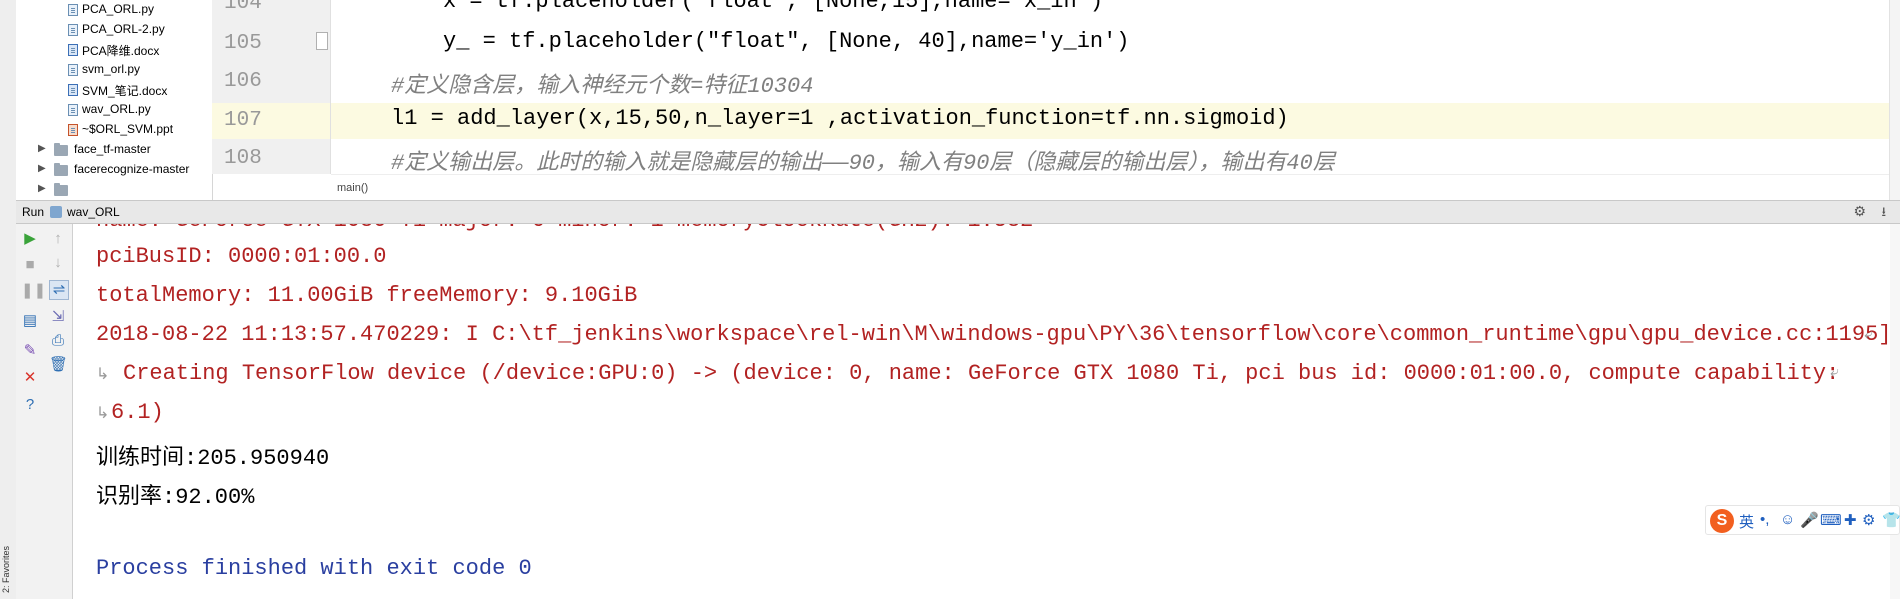 This screenshot has height=599, width=1900. I want to click on keyboard-icon: ⌨, so click(1831, 520).